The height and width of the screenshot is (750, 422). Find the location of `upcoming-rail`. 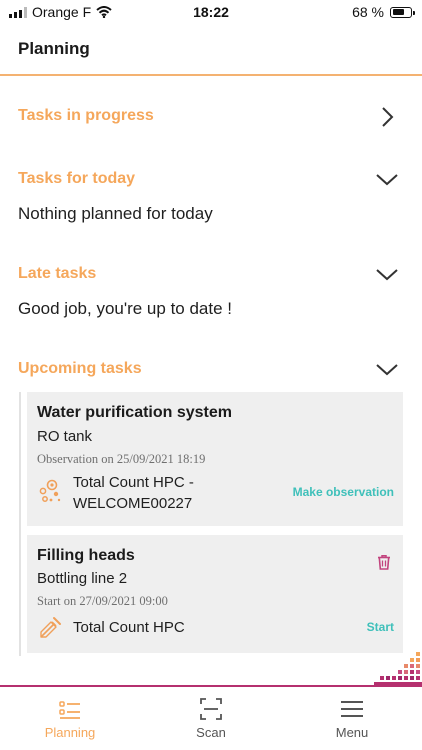

upcoming-rail is located at coordinates (20, 524).